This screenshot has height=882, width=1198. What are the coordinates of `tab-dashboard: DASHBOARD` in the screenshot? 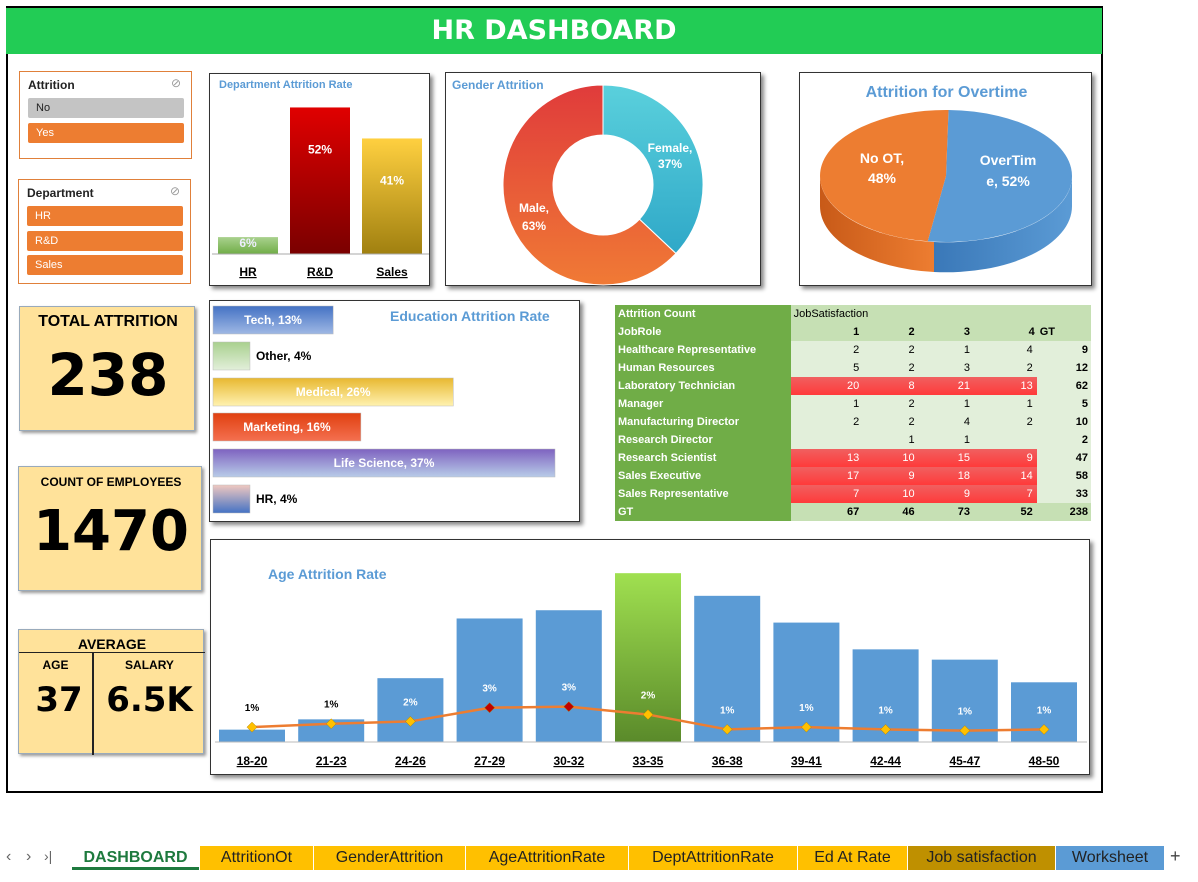 It's located at (135, 858).